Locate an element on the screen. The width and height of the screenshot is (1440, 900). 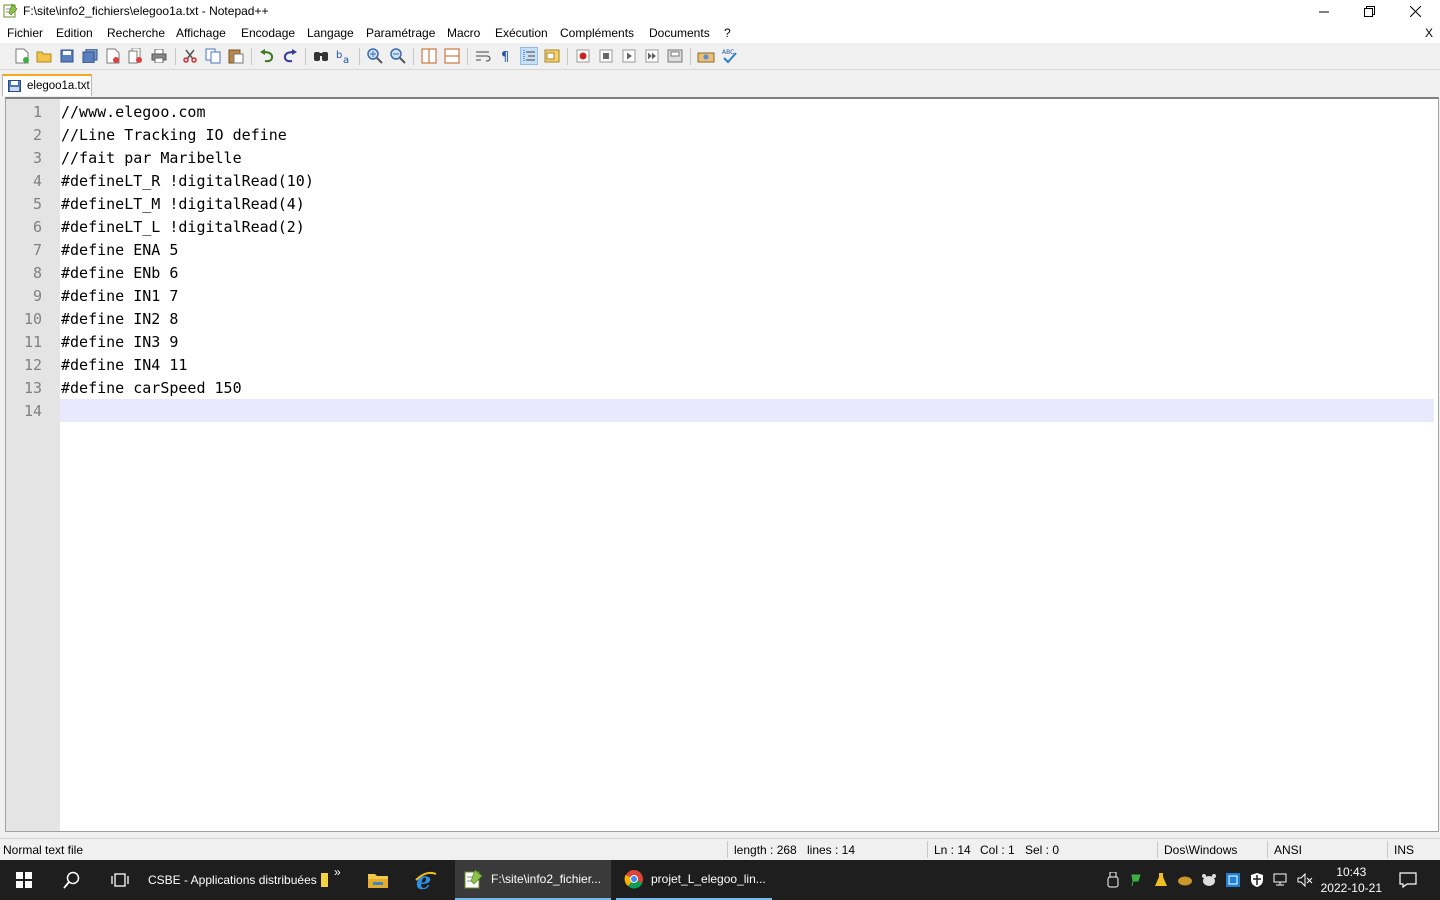
menu-affichage: Affichage is located at coordinates (201, 33).